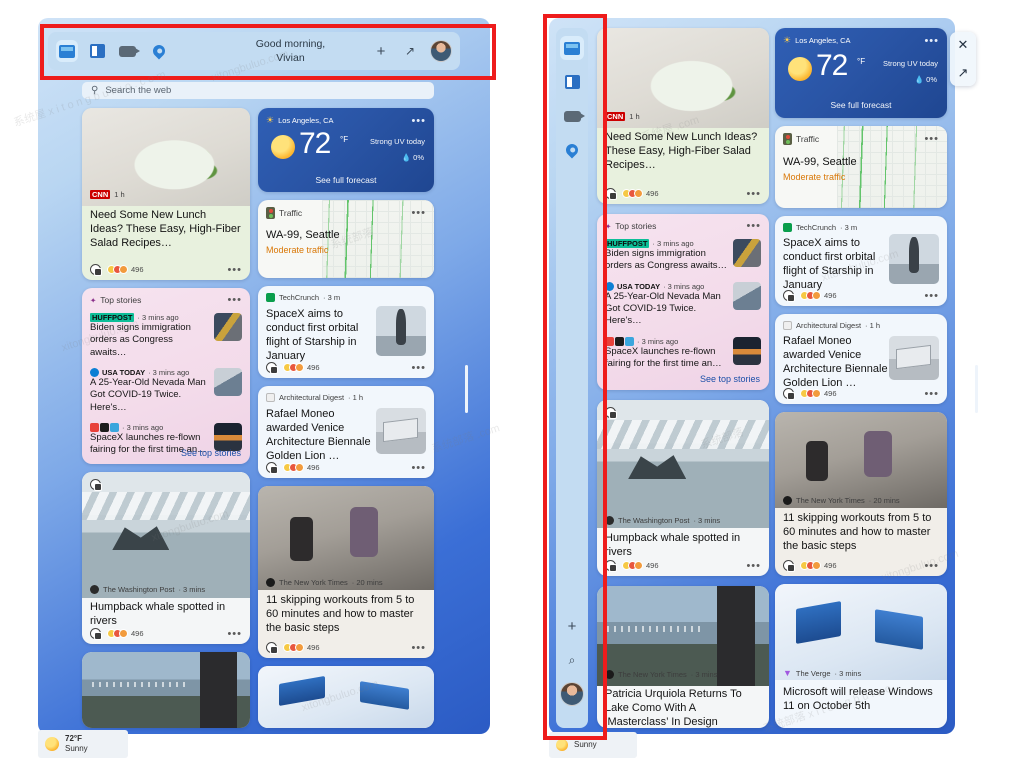  What do you see at coordinates (666, 341) in the screenshot?
I see `story-source: · 3 mins ago` at bounding box center [666, 341].